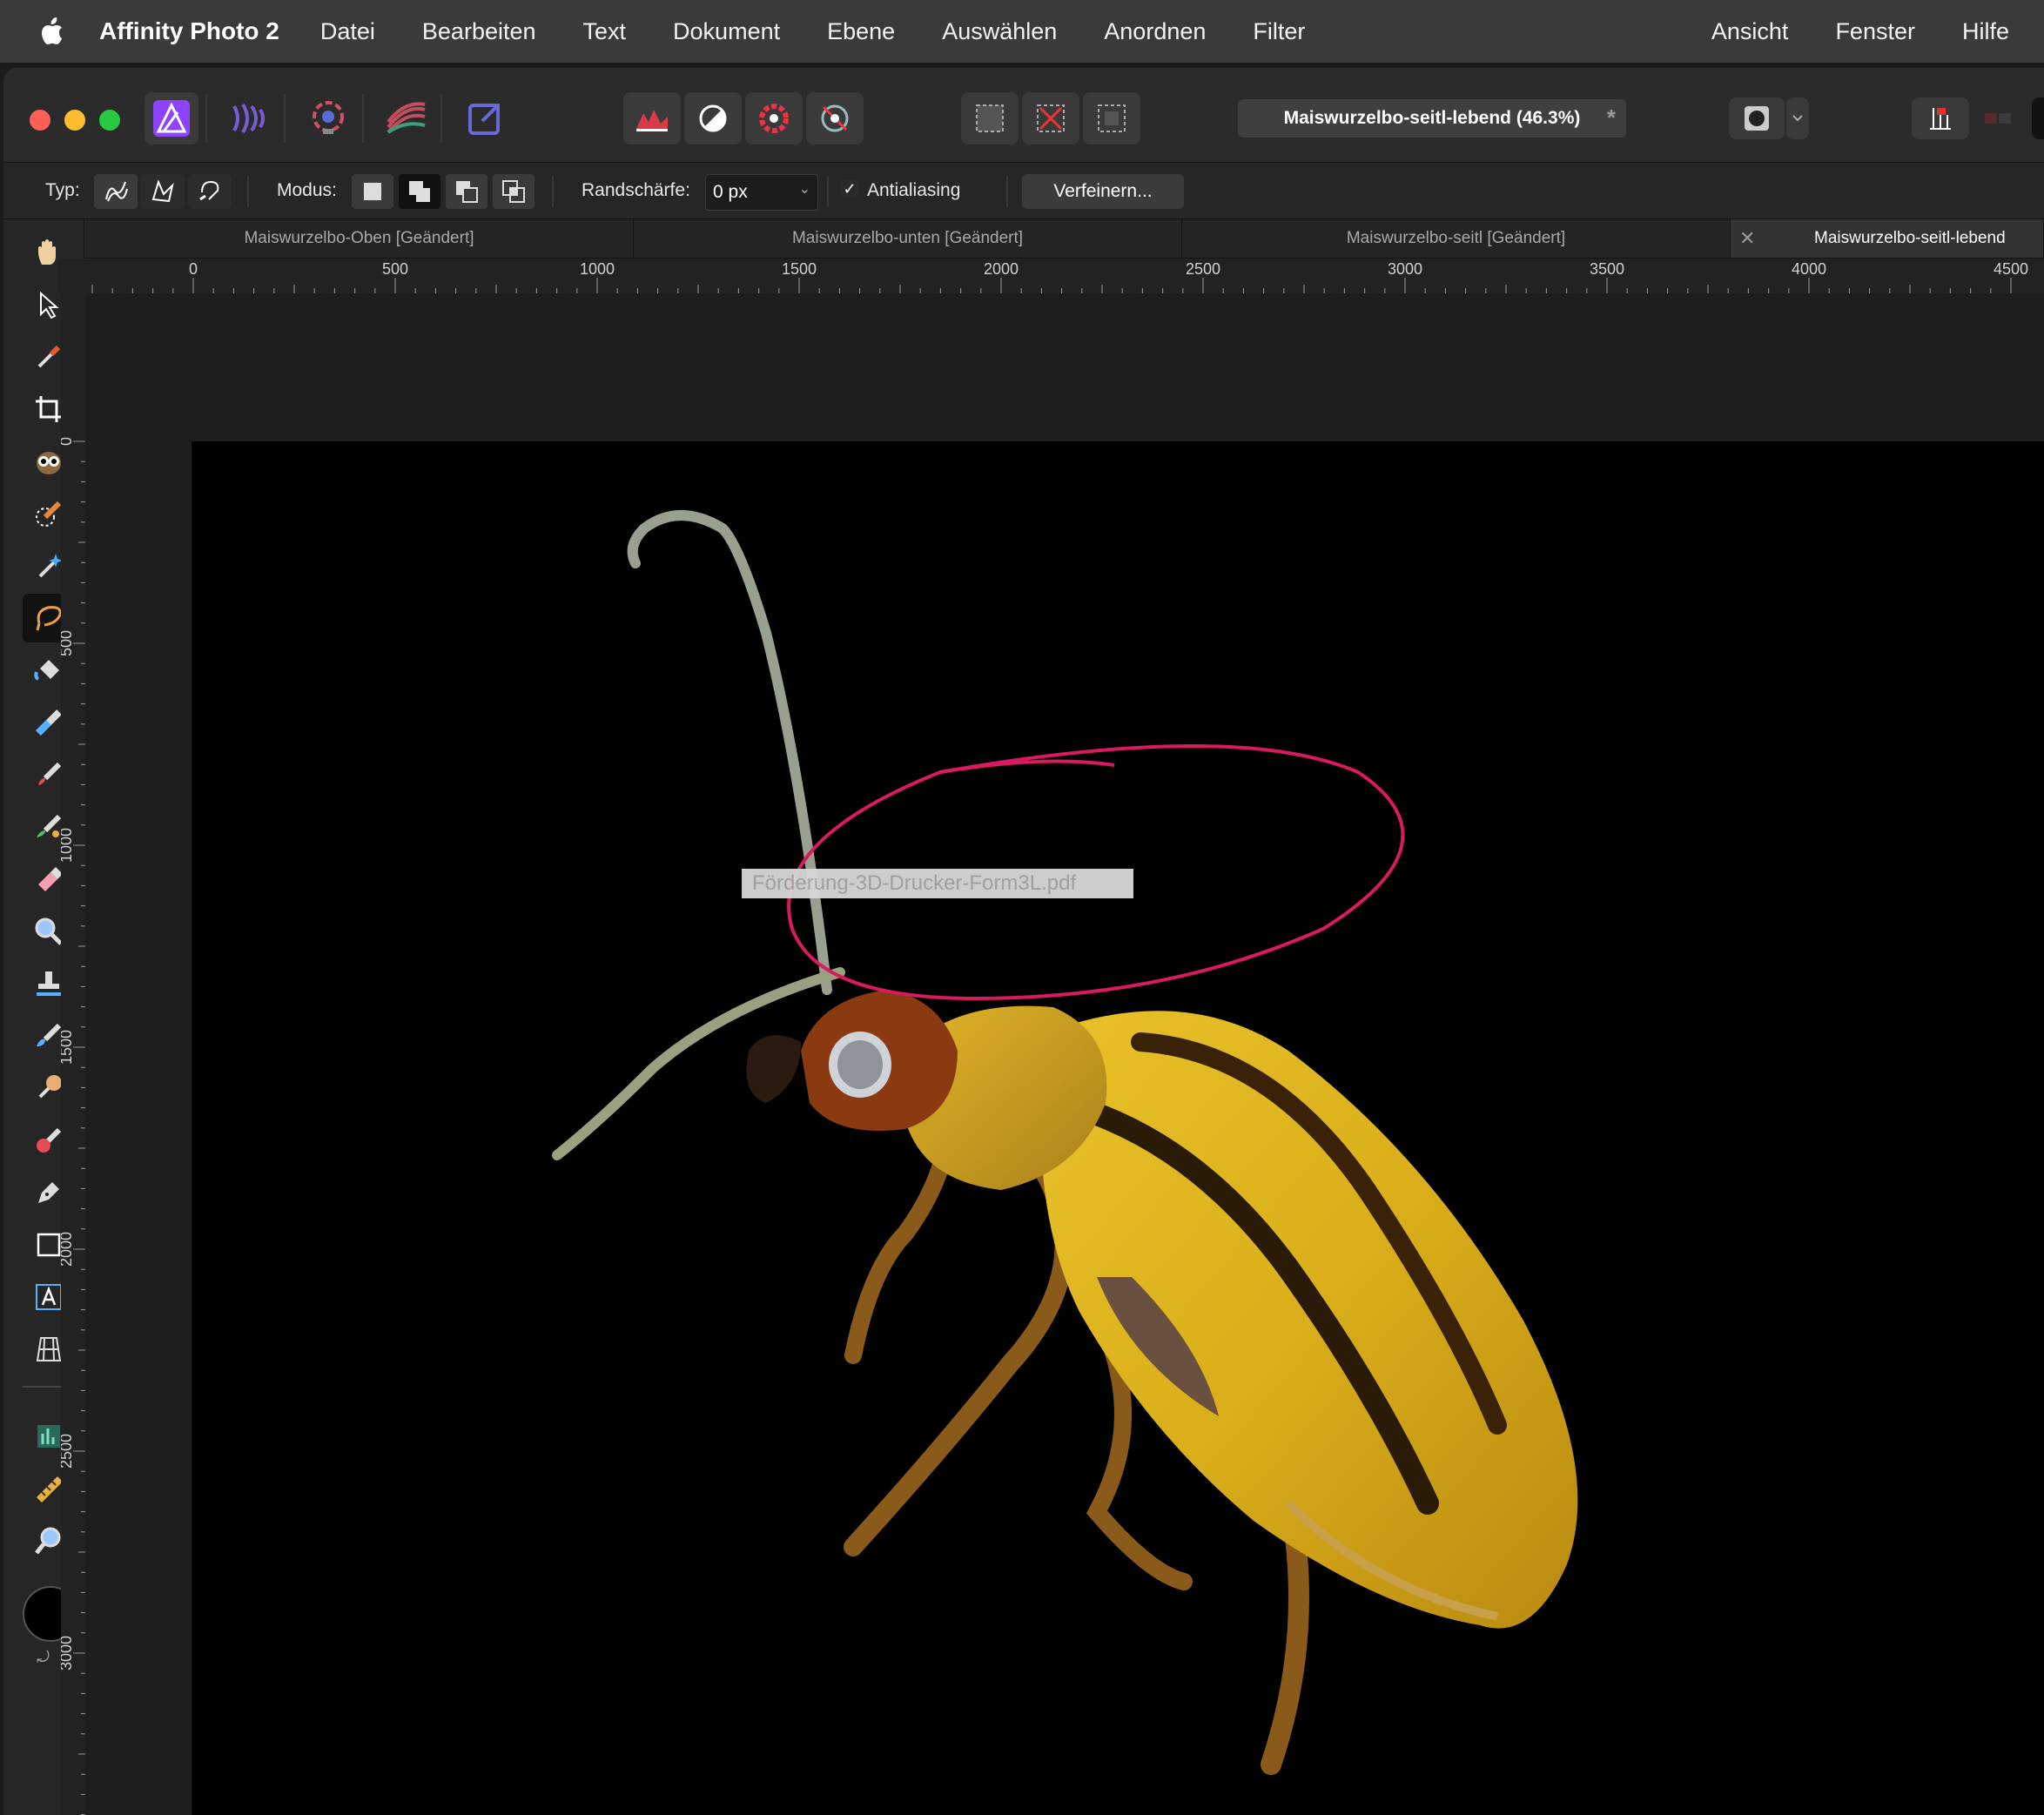 This screenshot has width=2044, height=1815. I want to click on menu-auswaehlen: Auswählen, so click(999, 31).